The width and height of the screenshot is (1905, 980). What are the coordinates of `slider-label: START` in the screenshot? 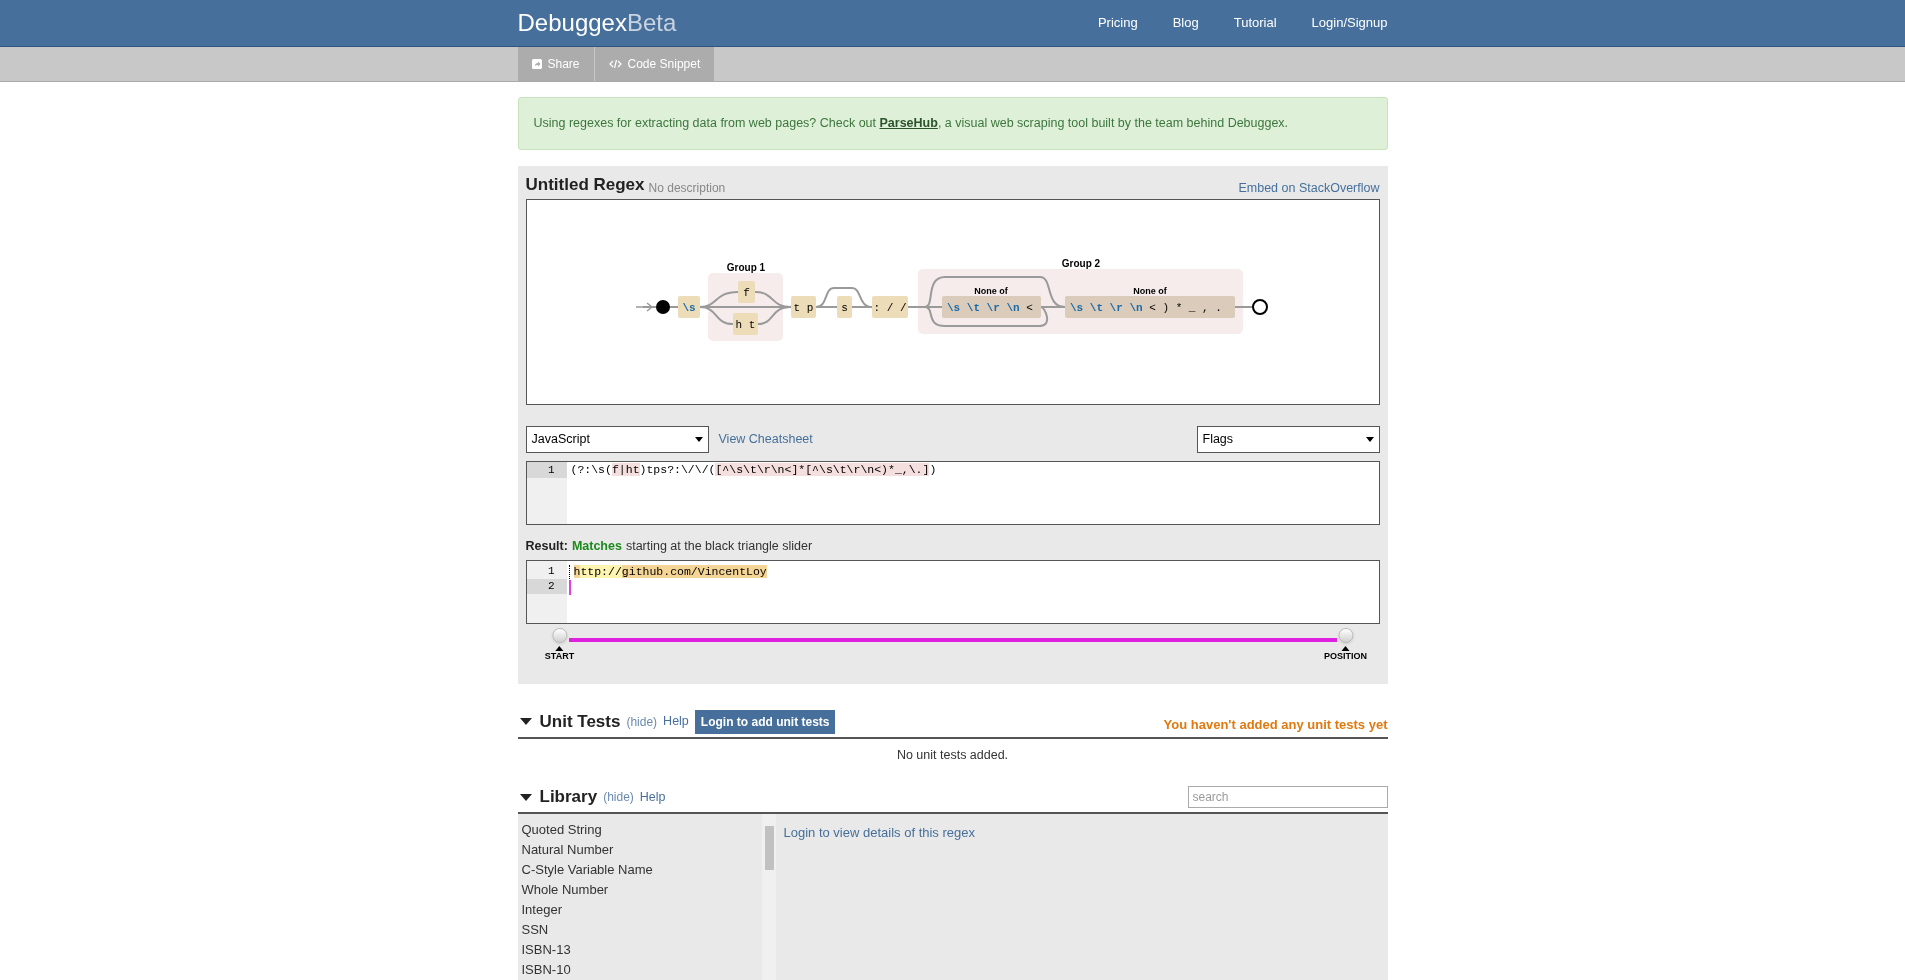 It's located at (559, 656).